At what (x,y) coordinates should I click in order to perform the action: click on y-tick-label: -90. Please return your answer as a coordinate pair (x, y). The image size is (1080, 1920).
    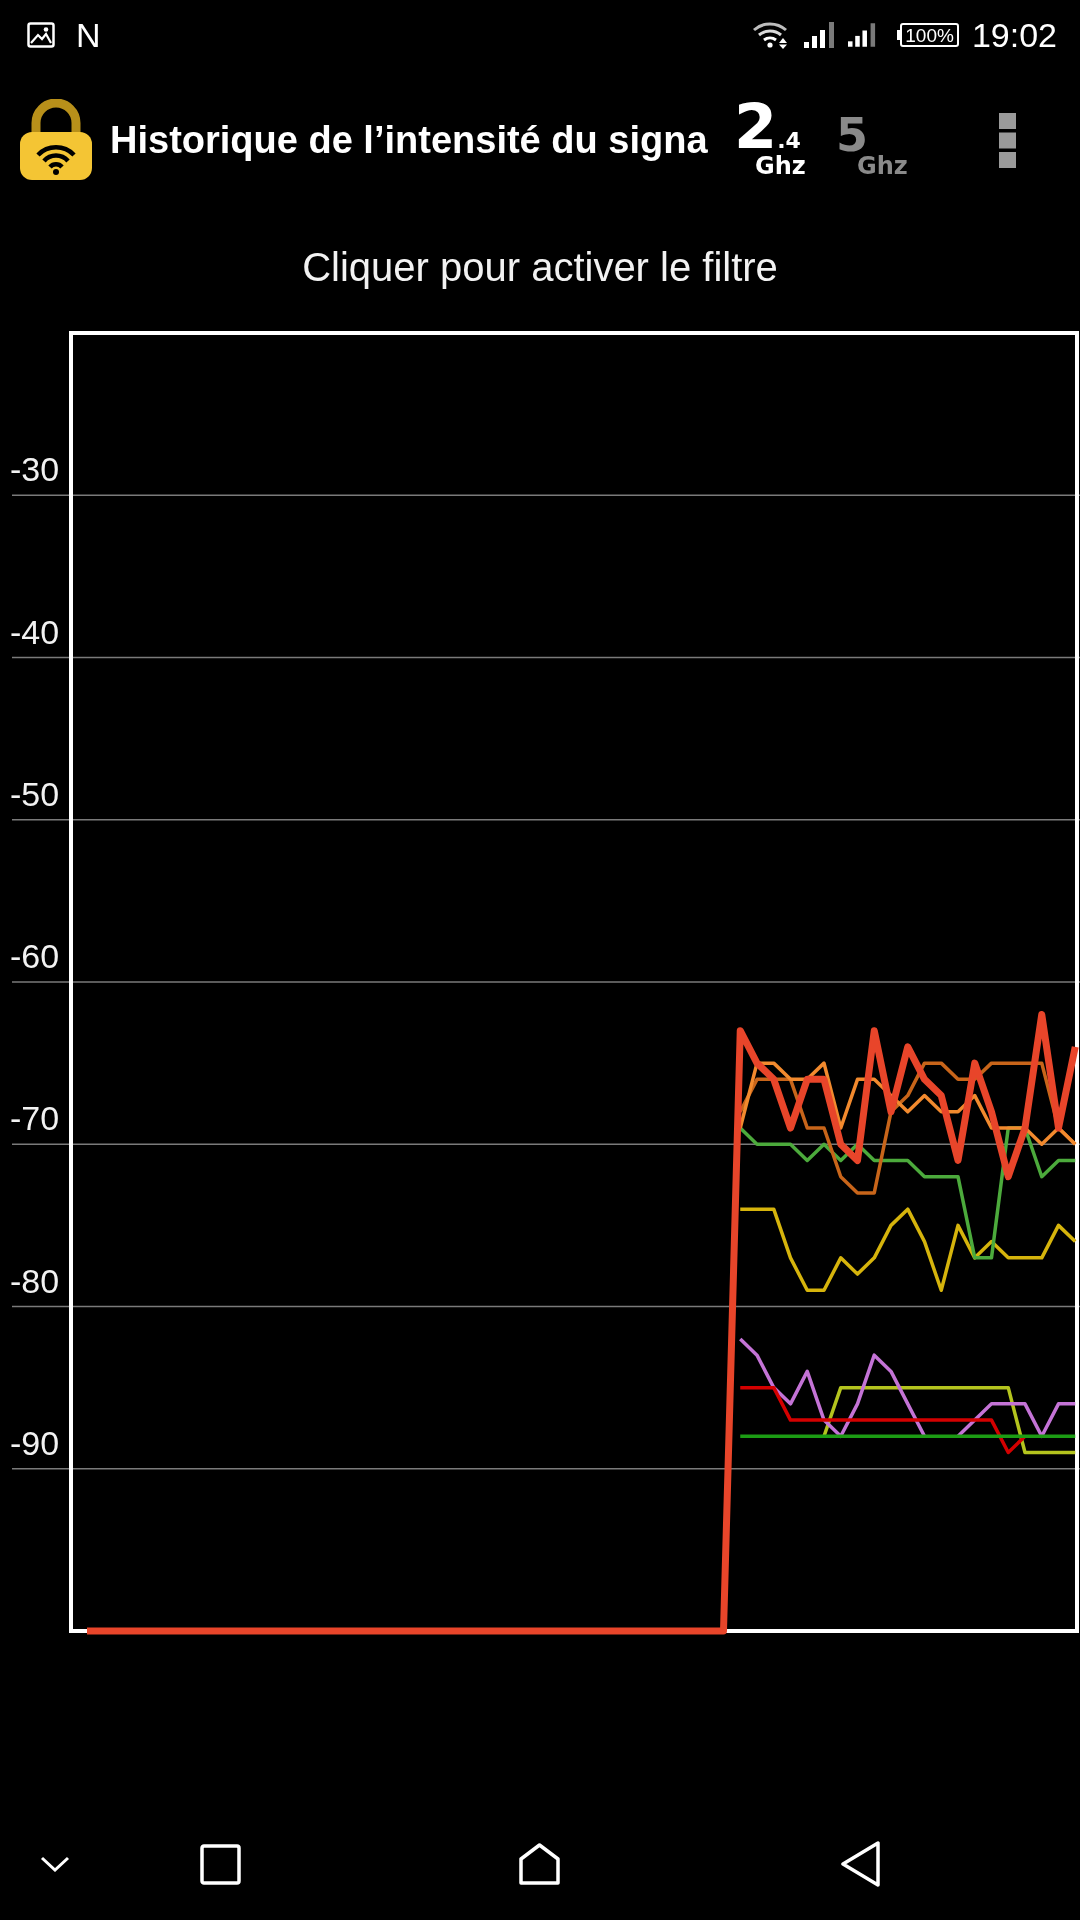
    Looking at the image, I should click on (35, 1442).